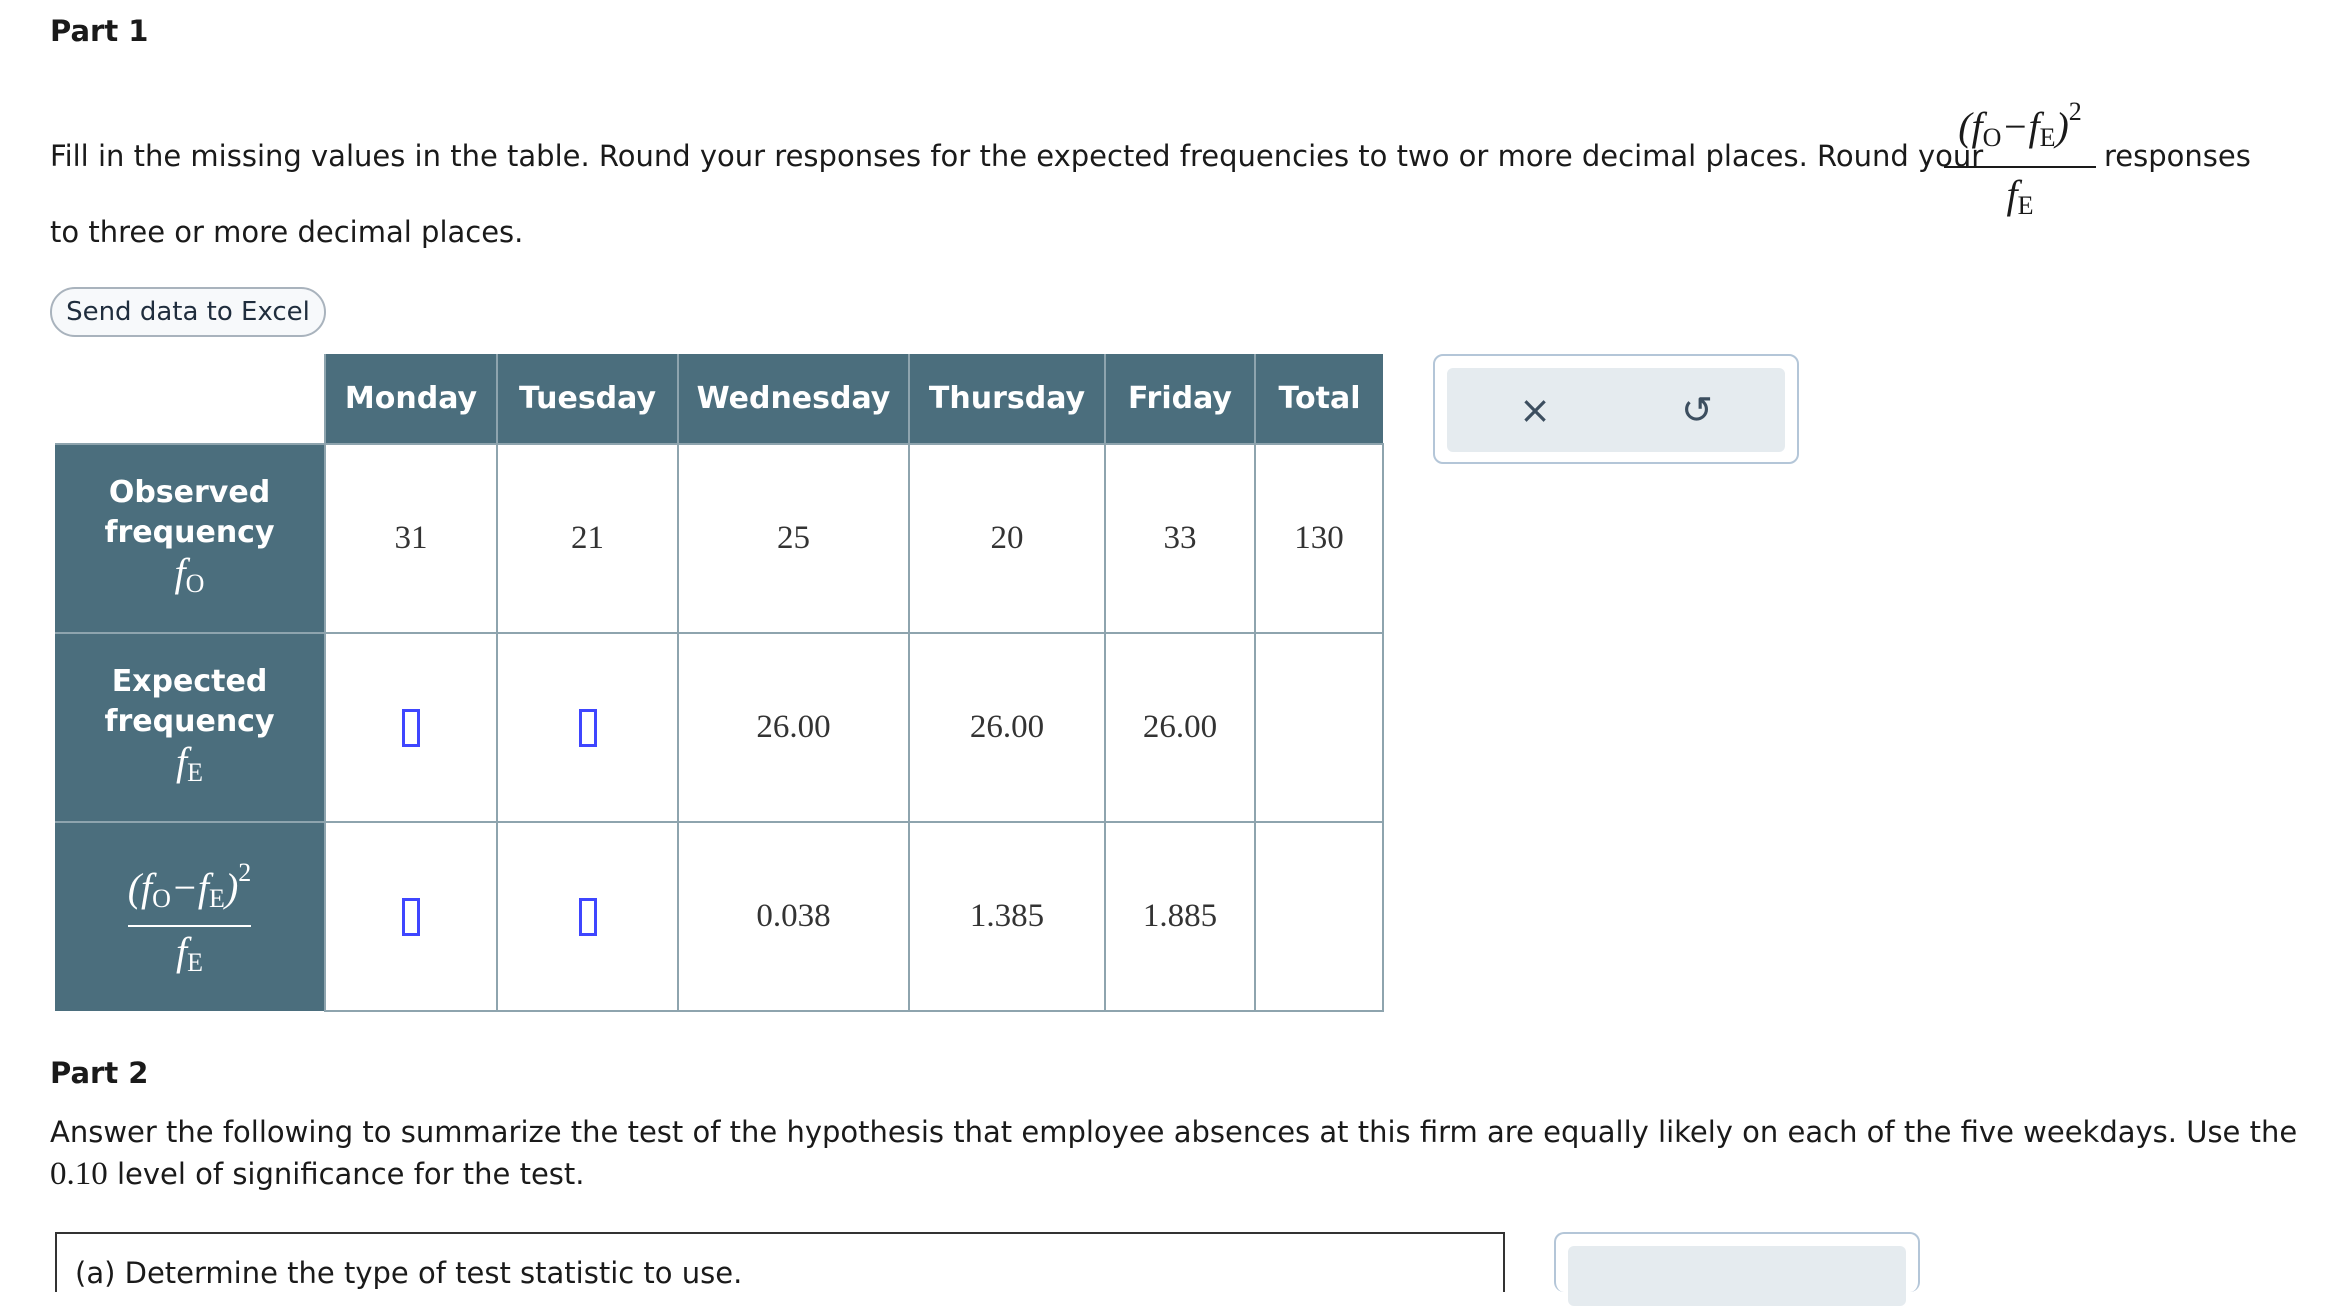  Describe the element at coordinates (2177, 156) in the screenshot. I see `instructions-text-responses: responses` at that location.